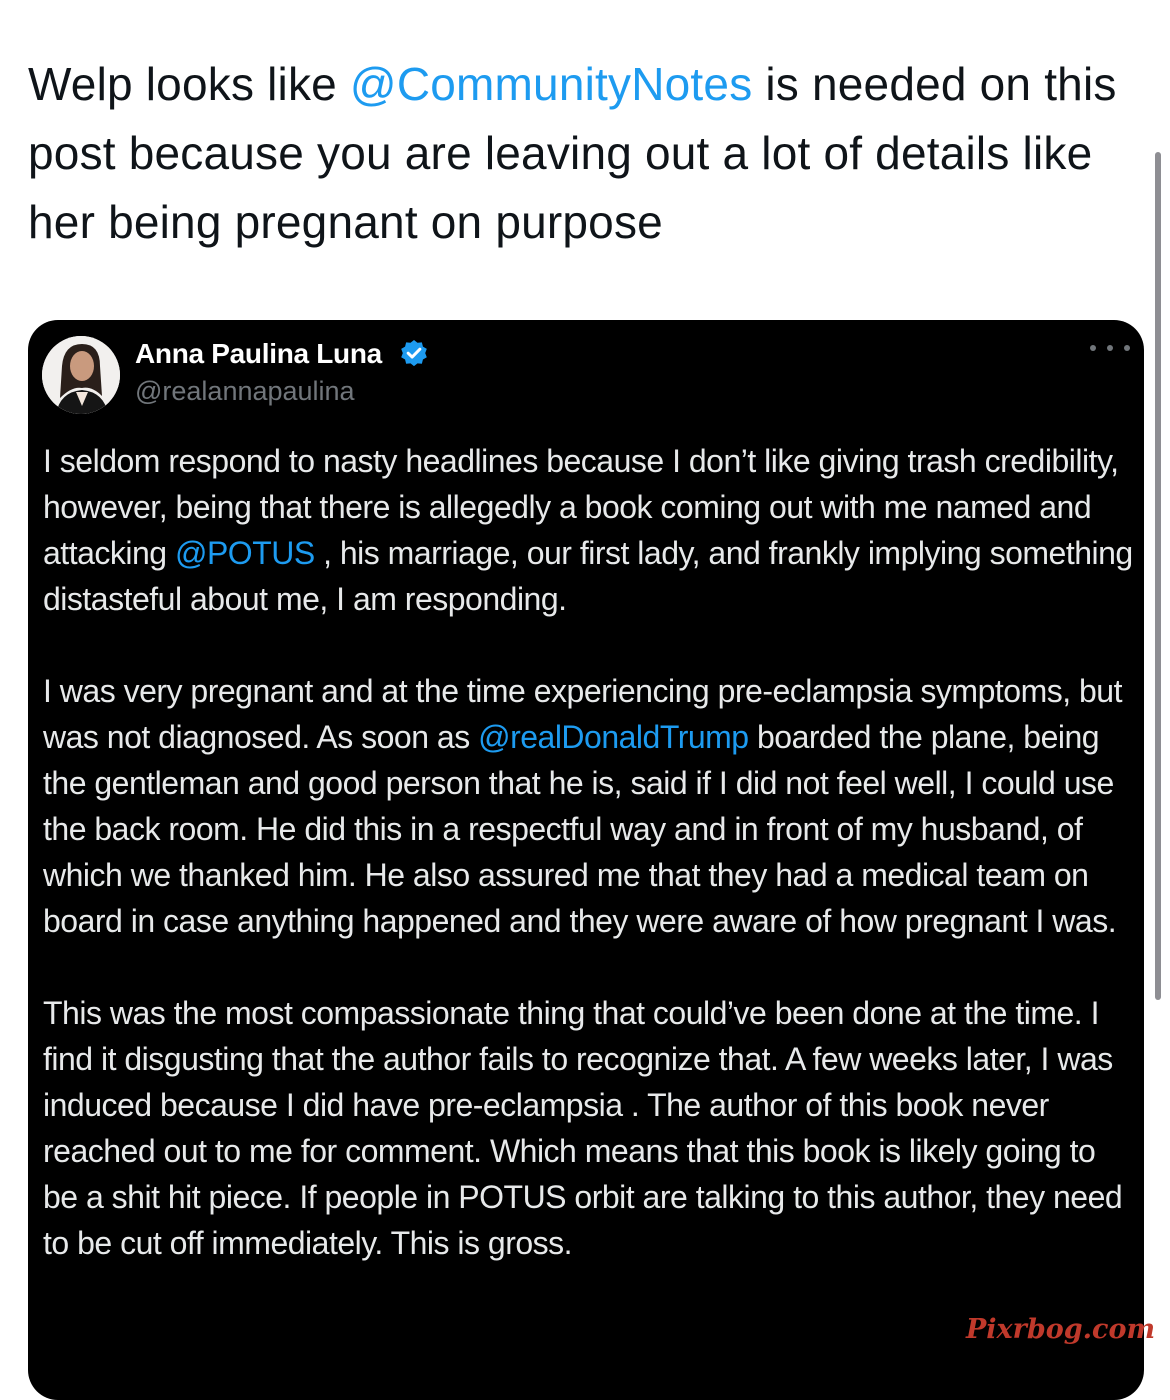 This screenshot has width=1170, height=1400. I want to click on community-notes-mention-link: @CommunityNotes, so click(551, 84).